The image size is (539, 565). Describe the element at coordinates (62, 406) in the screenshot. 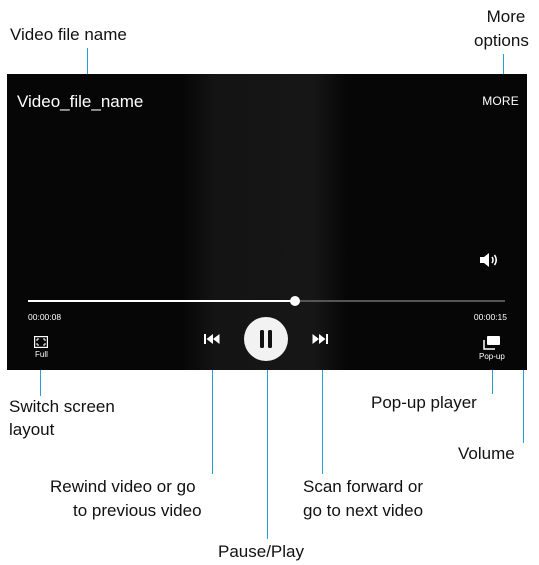

I see `label-switch-layout-1: Switch screen` at that location.